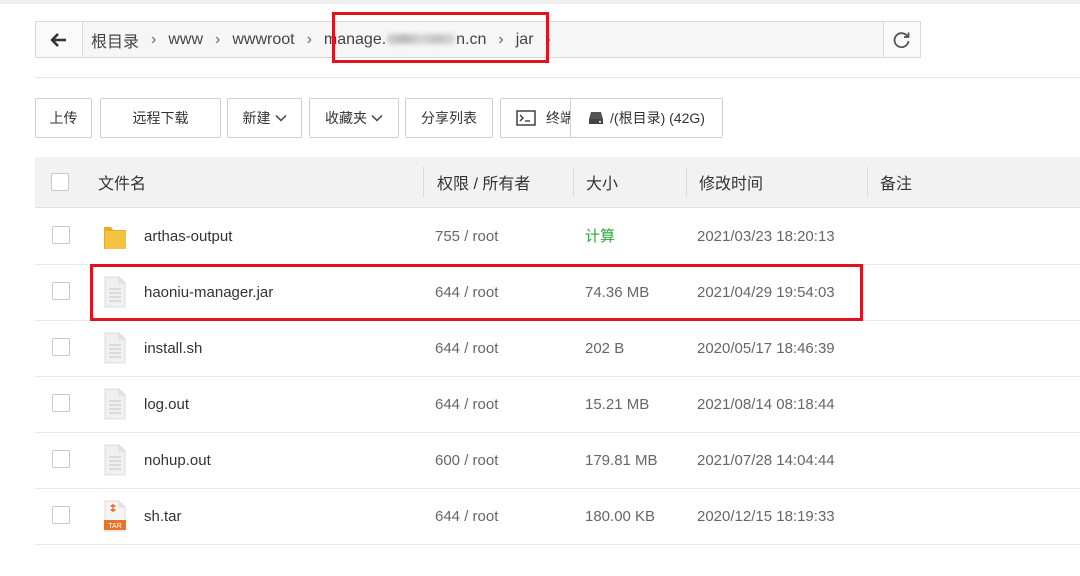 This screenshot has width=1080, height=576. I want to click on new-label: 新建, so click(256, 118).